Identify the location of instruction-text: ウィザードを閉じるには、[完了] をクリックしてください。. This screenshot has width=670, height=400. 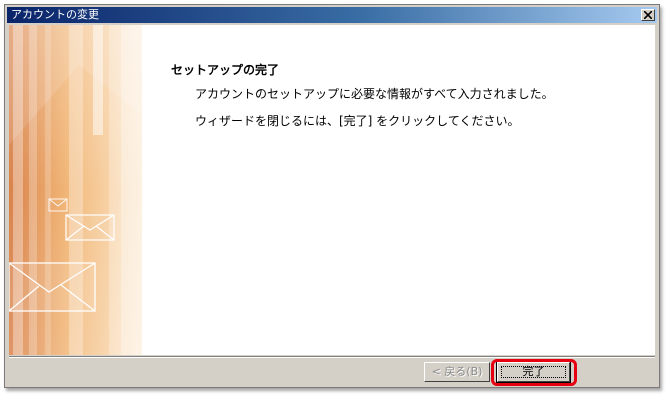
(357, 121).